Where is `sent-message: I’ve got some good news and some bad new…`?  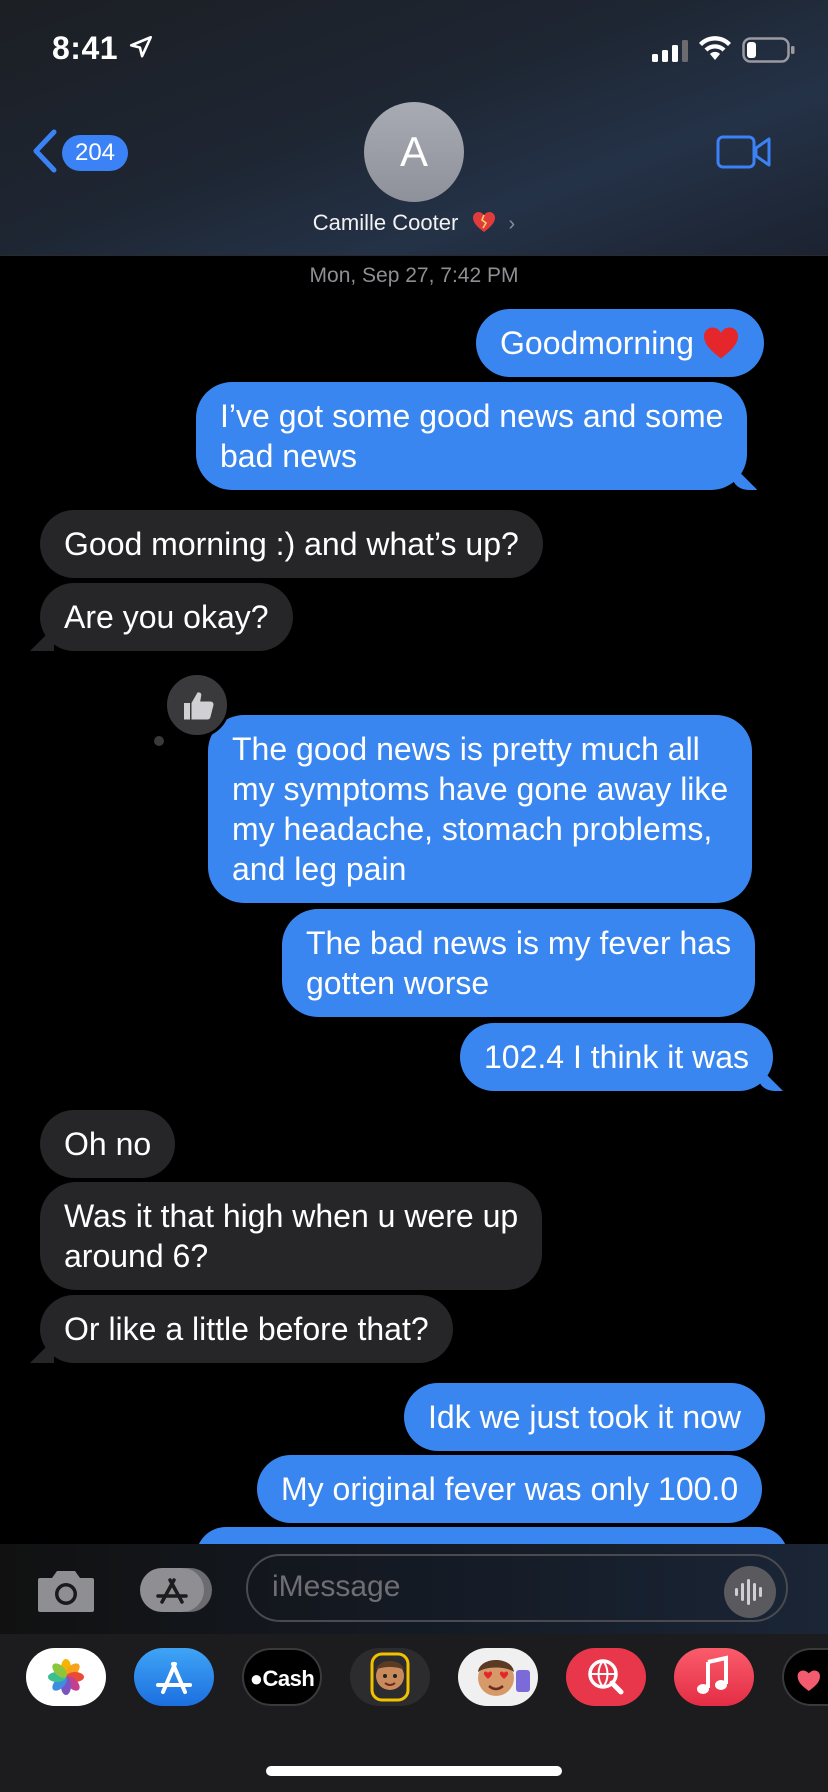 sent-message: I’ve got some good news and some bad new… is located at coordinates (472, 436).